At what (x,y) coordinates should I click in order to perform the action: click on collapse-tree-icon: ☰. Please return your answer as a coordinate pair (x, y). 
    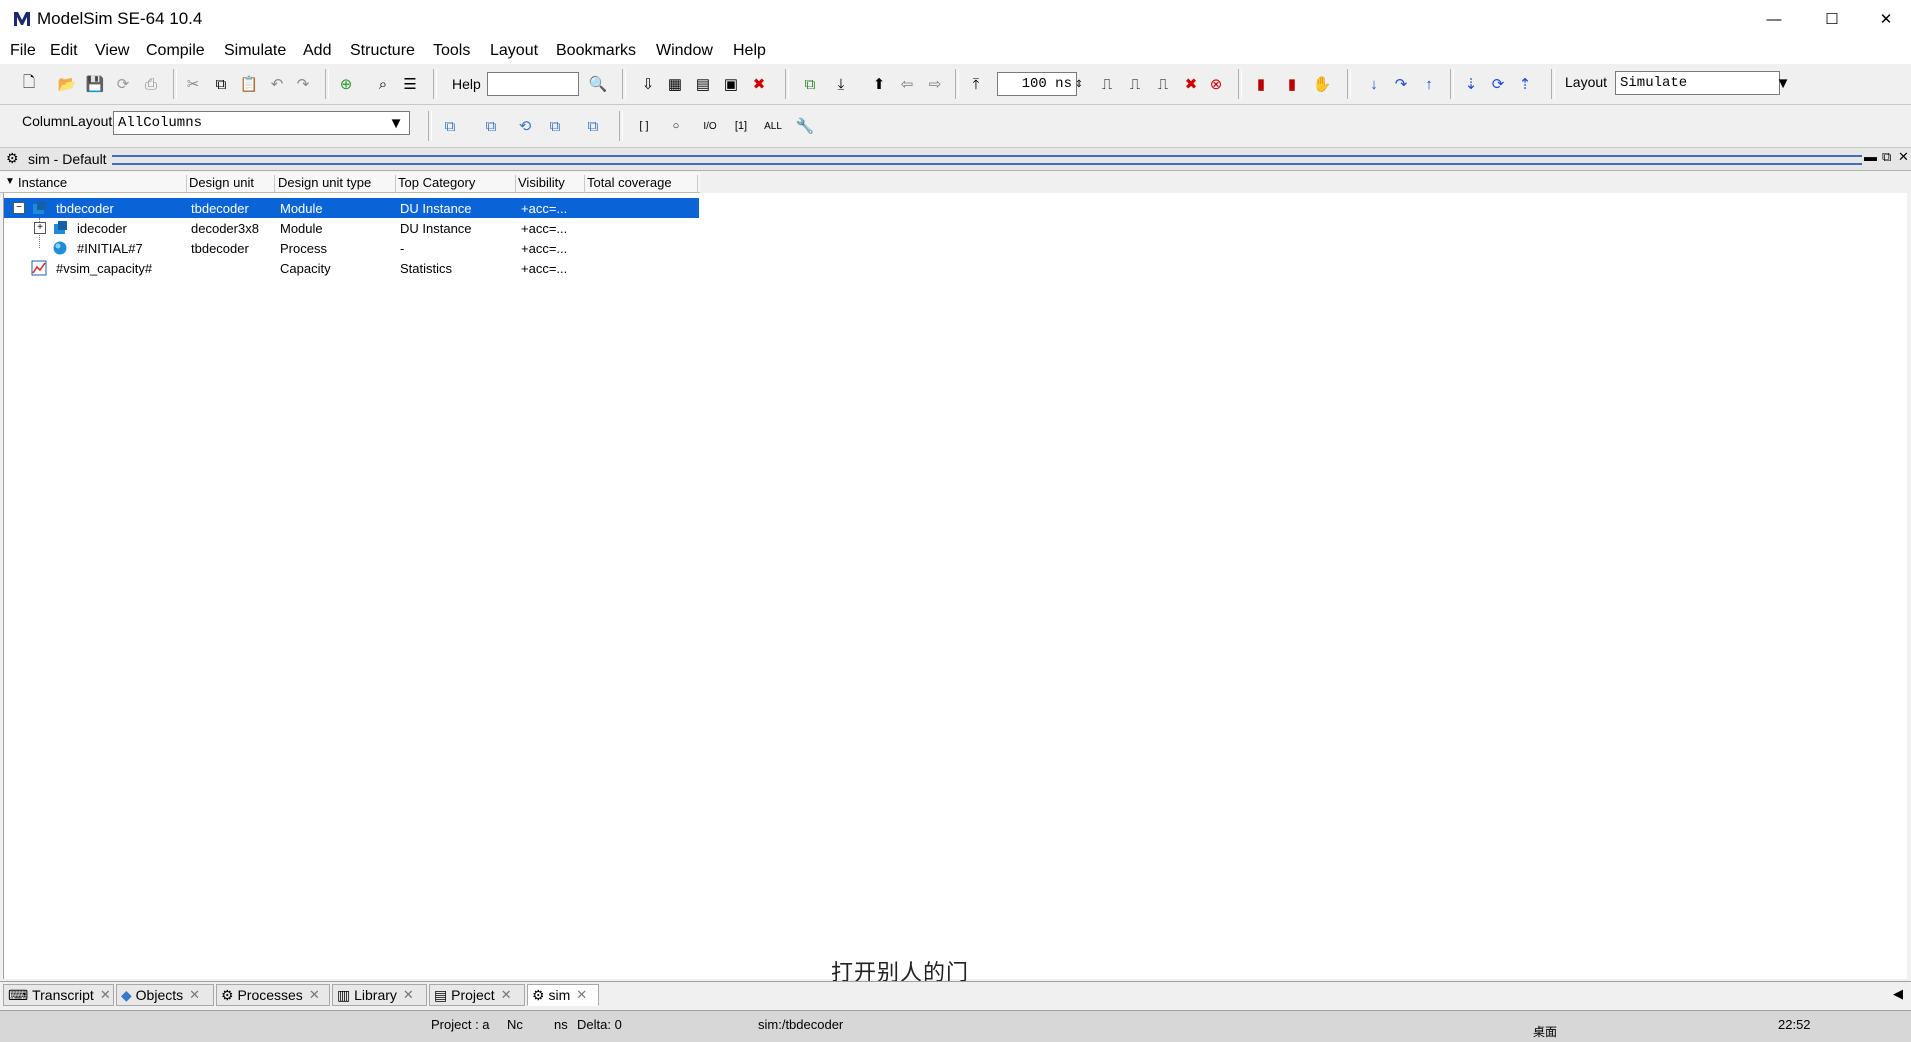
    Looking at the image, I should click on (410, 84).